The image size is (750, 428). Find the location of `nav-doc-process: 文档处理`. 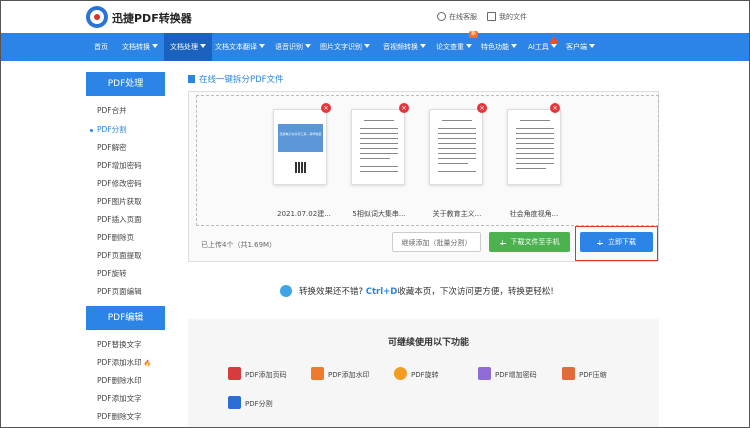

nav-doc-process: 文档处理 is located at coordinates (188, 47).